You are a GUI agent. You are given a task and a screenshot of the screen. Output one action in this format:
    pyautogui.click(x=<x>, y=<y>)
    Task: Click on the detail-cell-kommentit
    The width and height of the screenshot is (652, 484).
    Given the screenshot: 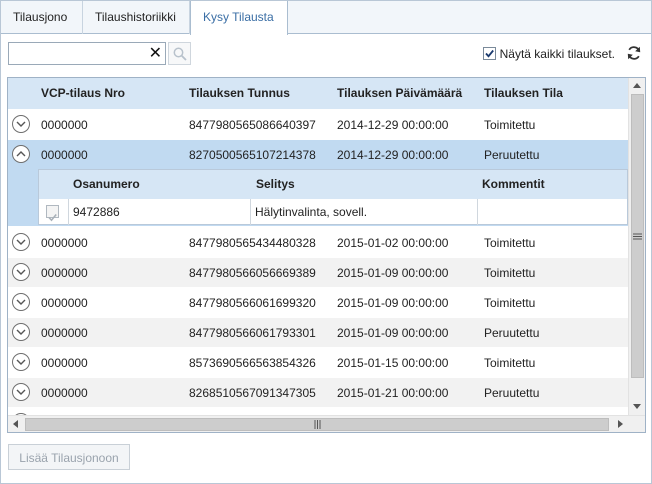 What is the action you would take?
    pyautogui.click(x=552, y=212)
    